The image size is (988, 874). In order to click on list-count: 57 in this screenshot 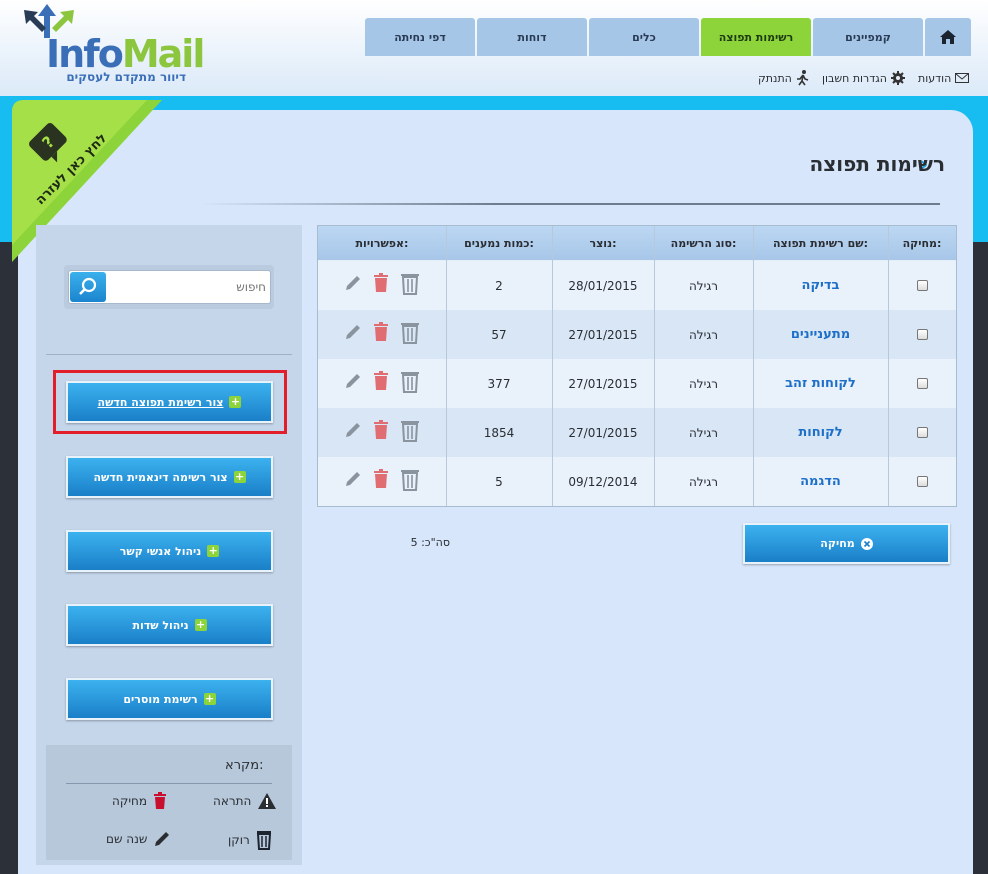, I will do `click(499, 334)`.